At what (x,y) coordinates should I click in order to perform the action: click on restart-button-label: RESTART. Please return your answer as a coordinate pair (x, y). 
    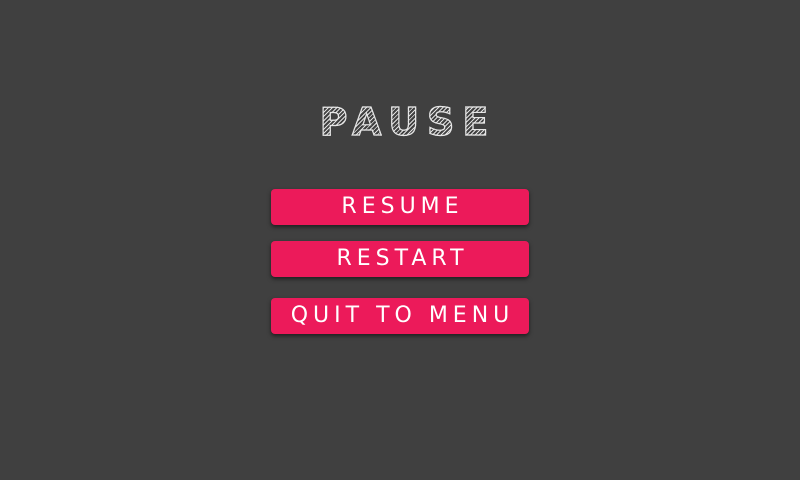
    Looking at the image, I should click on (402, 258).